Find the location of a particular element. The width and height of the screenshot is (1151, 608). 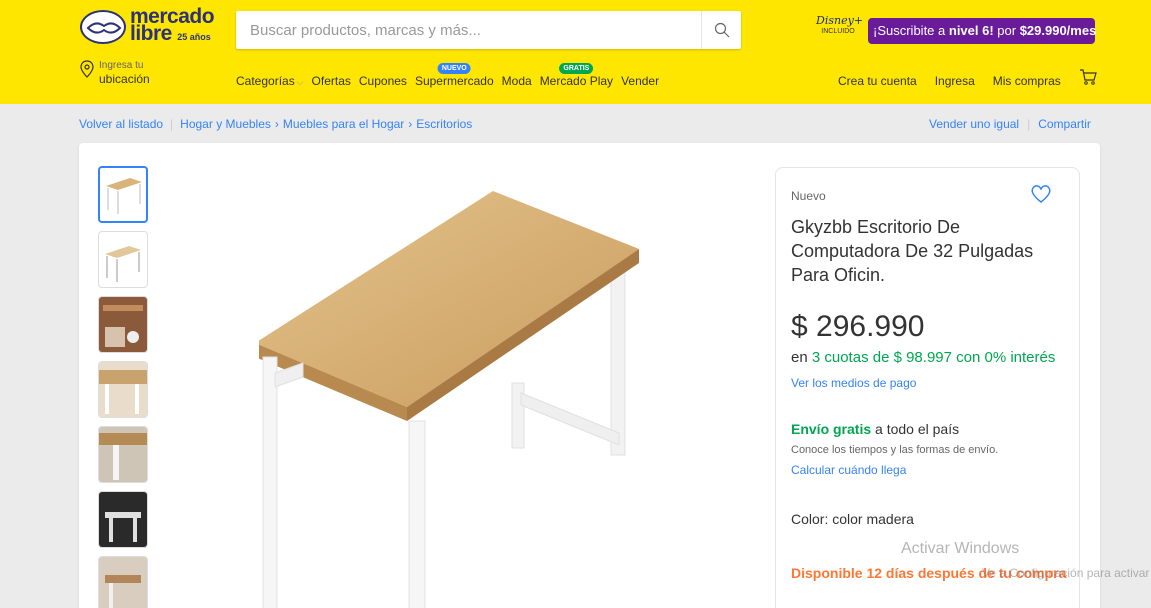

color-selector: Color: color madera is located at coordinates (852, 519).